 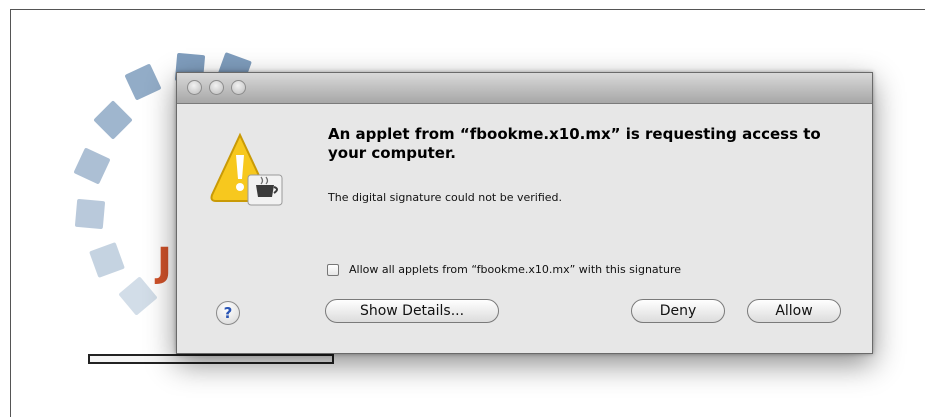 What do you see at coordinates (10, 213) in the screenshot?
I see `frame-border-left` at bounding box center [10, 213].